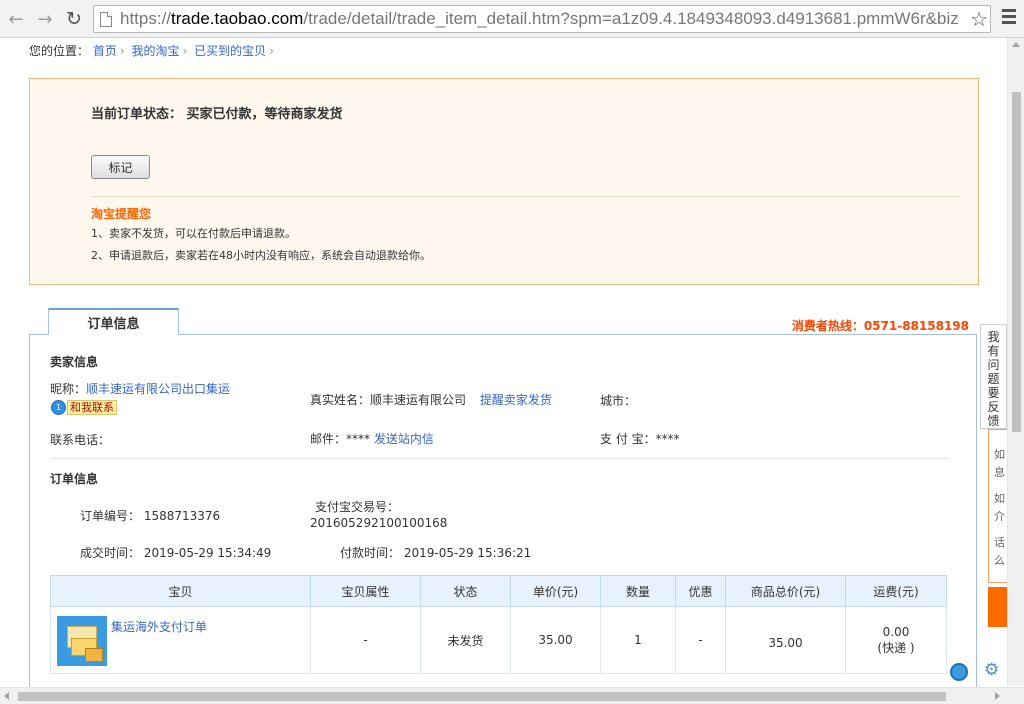  What do you see at coordinates (158, 389) in the screenshot?
I see `seller-nickname-link: 顺丰速运有限公司出口集运` at bounding box center [158, 389].